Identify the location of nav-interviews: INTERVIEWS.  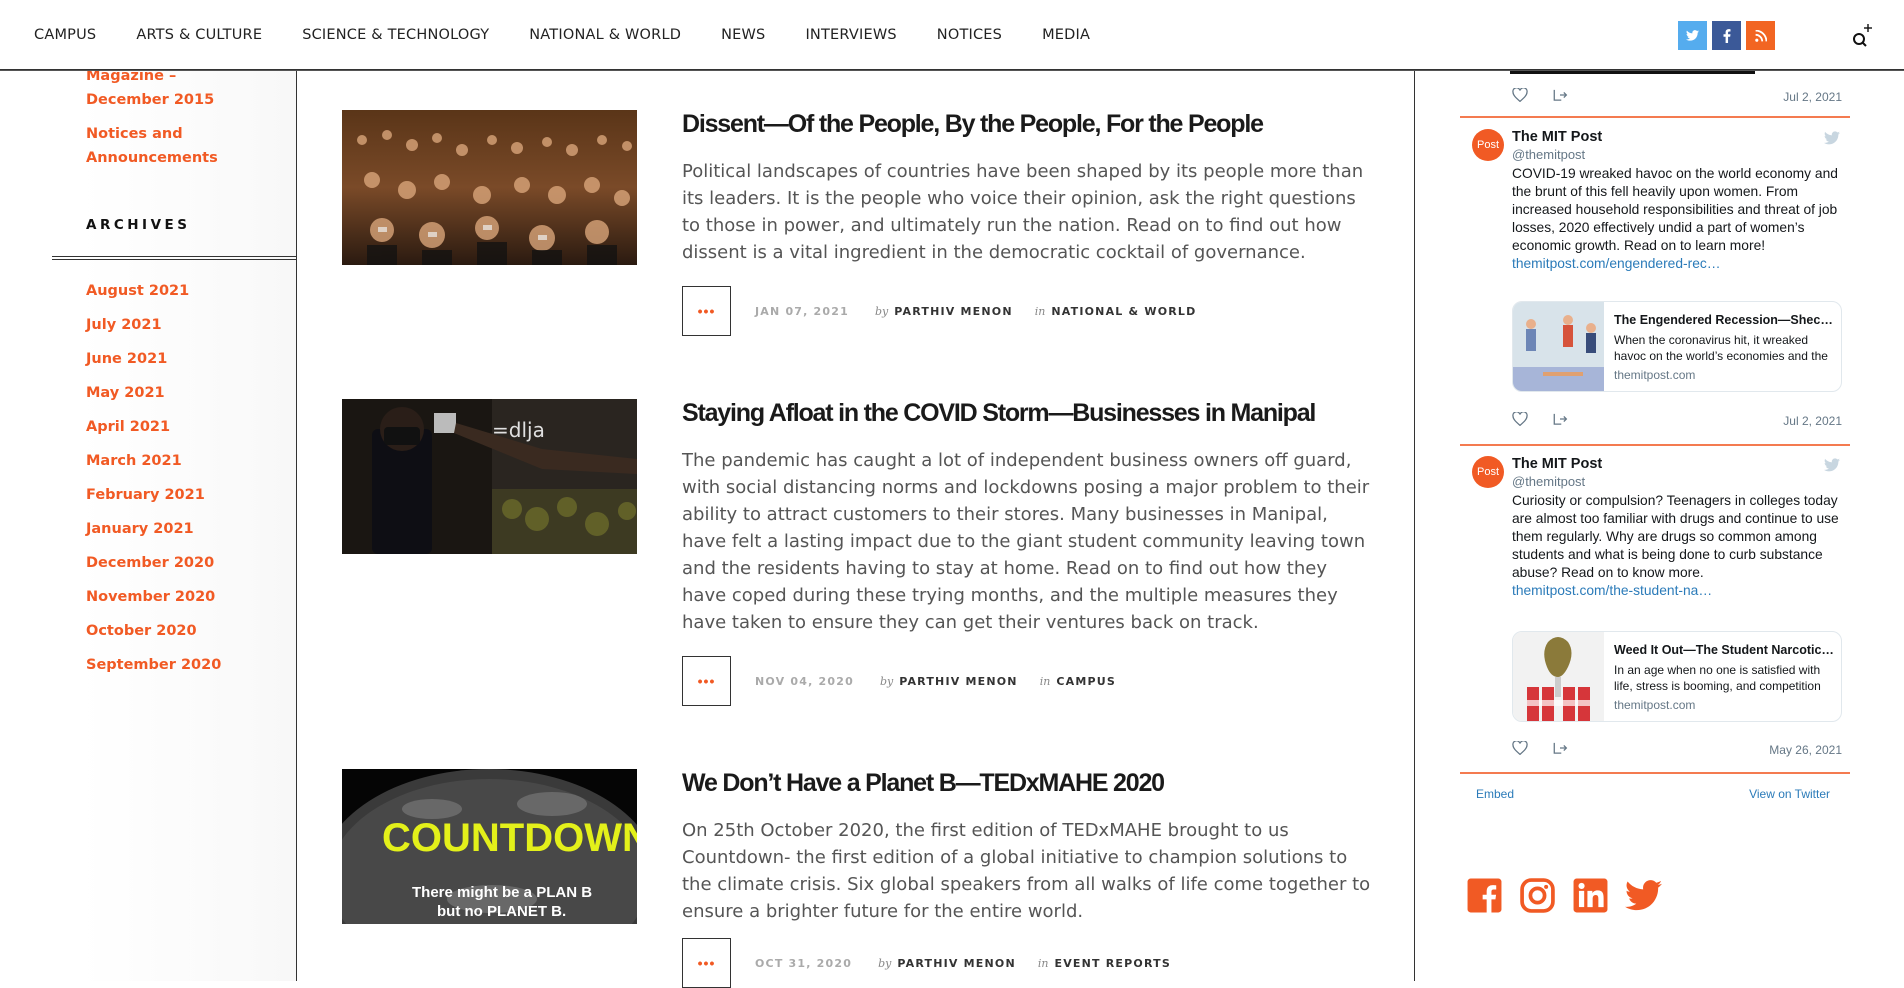
(850, 35).